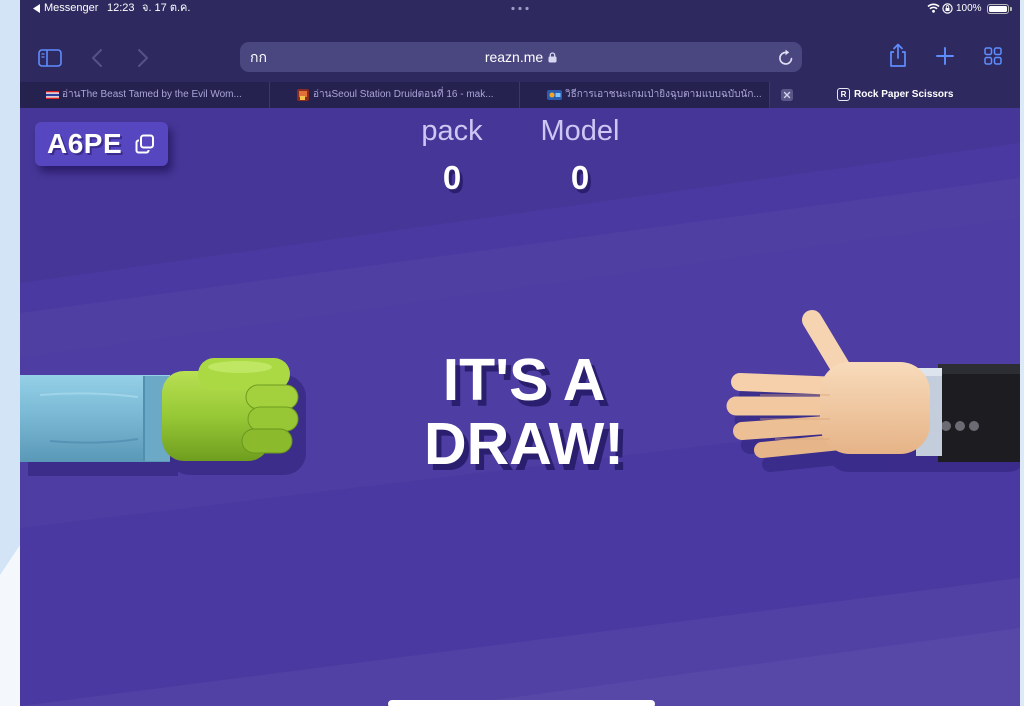  Describe the element at coordinates (898, 55) in the screenshot. I see `share-icon` at that location.